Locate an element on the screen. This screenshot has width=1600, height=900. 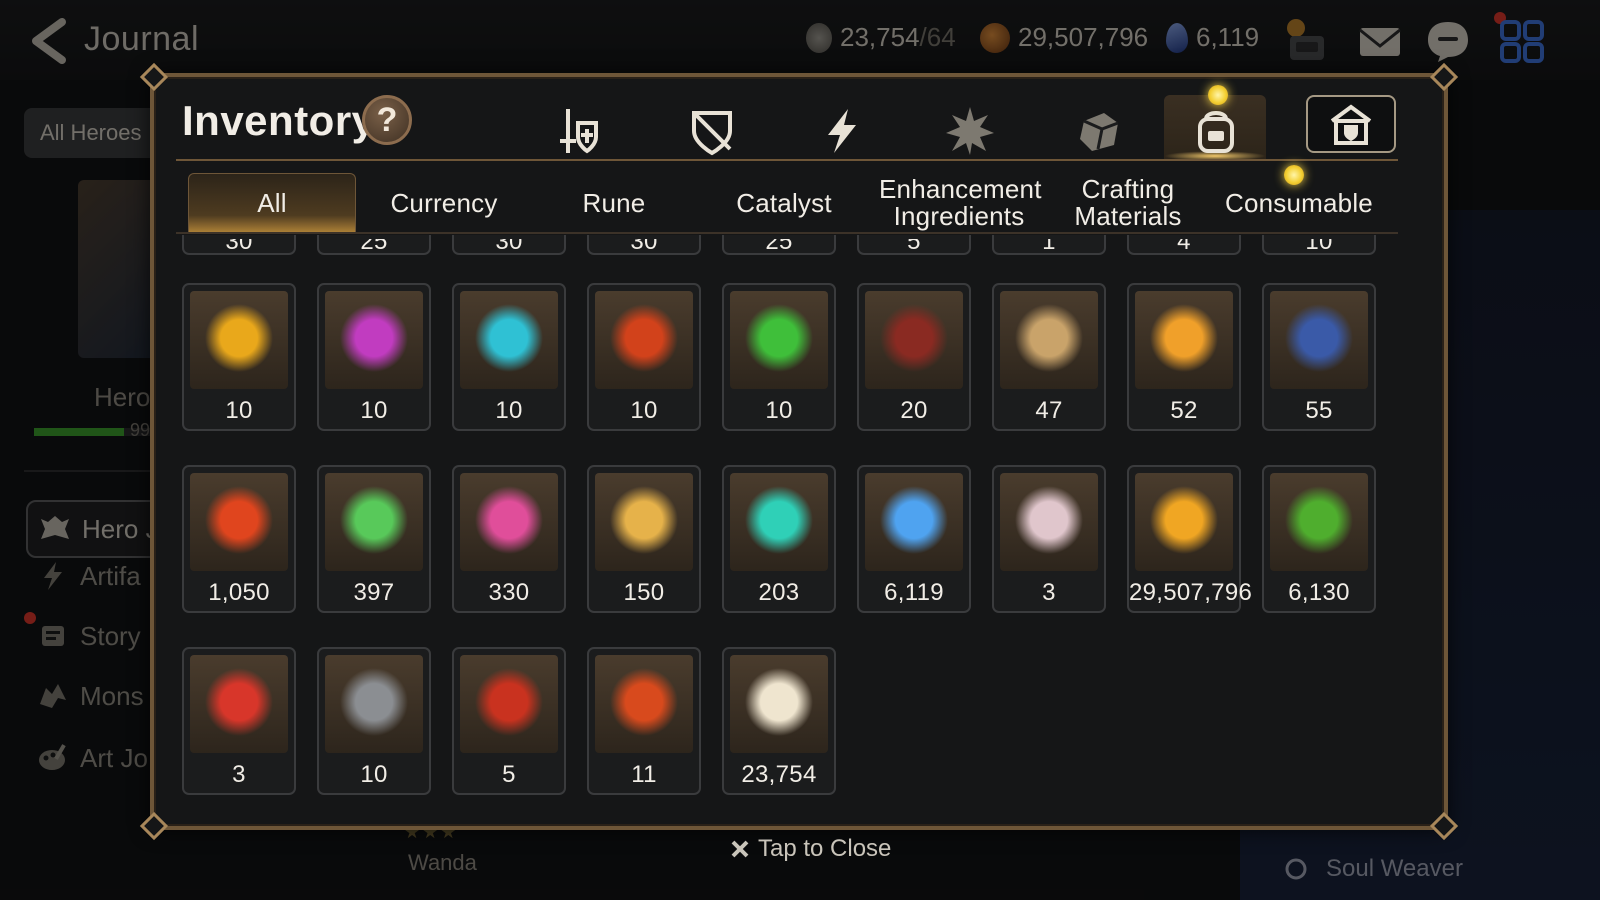
tab-catalyst: Catalyst is located at coordinates (784, 203).